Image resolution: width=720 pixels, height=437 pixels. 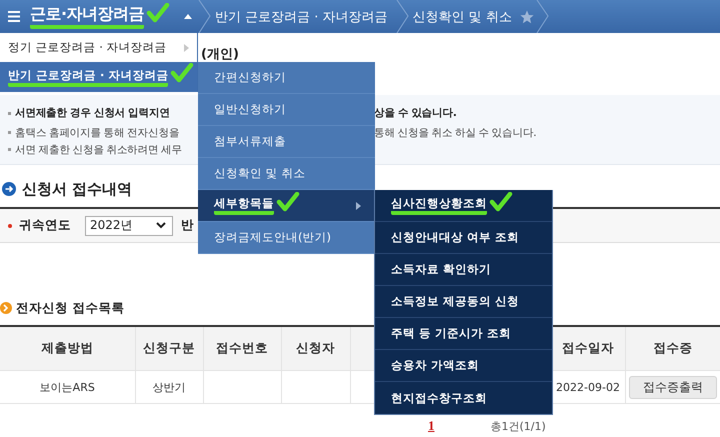 I want to click on section-title: 신청서 접수내역, so click(x=77, y=189).